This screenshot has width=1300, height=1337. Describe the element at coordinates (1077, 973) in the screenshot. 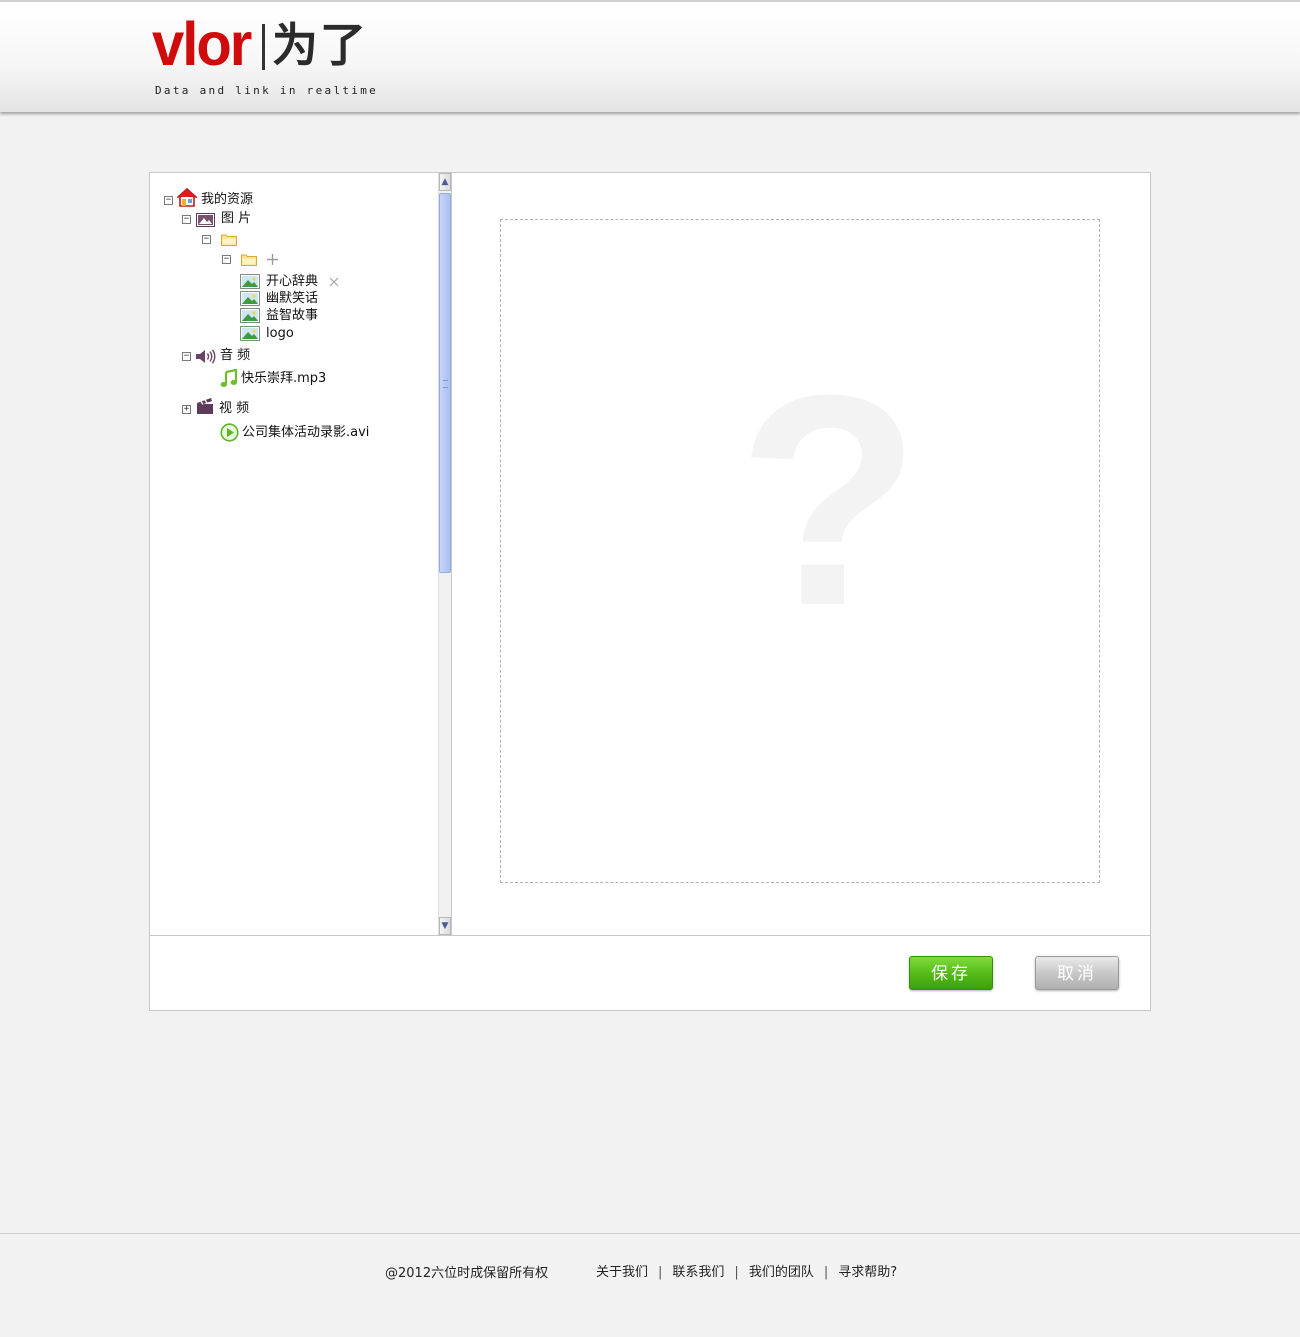

I see `cancel-button: 取消` at that location.